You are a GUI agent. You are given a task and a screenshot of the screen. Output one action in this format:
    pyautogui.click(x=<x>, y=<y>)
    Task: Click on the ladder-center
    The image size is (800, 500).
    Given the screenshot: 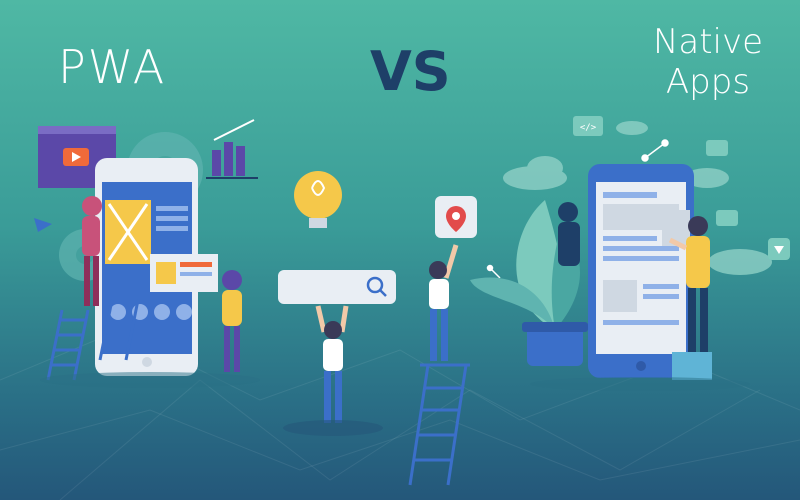 What is the action you would take?
    pyautogui.click(x=439, y=424)
    